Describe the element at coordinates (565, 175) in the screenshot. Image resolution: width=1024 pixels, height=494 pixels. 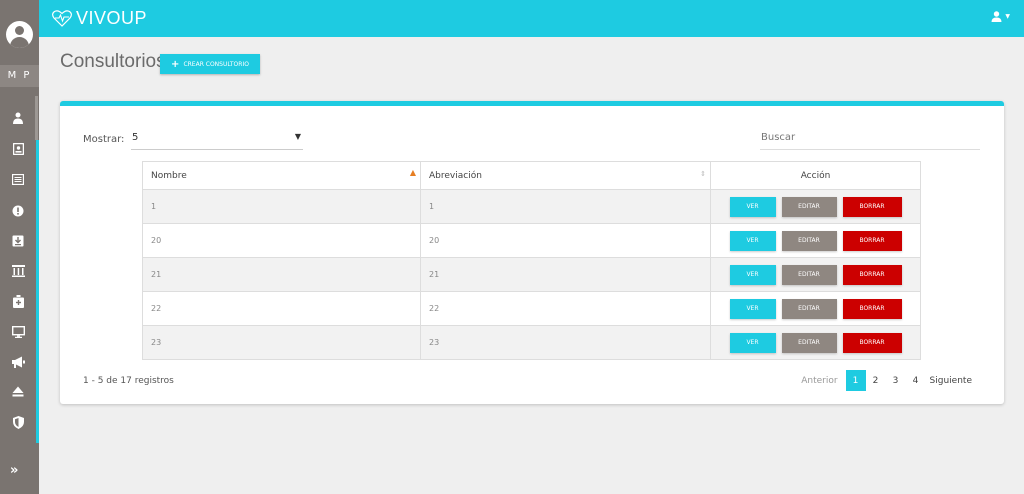
I see `column-header-abreviacion: Abreviación ⇕` at that location.